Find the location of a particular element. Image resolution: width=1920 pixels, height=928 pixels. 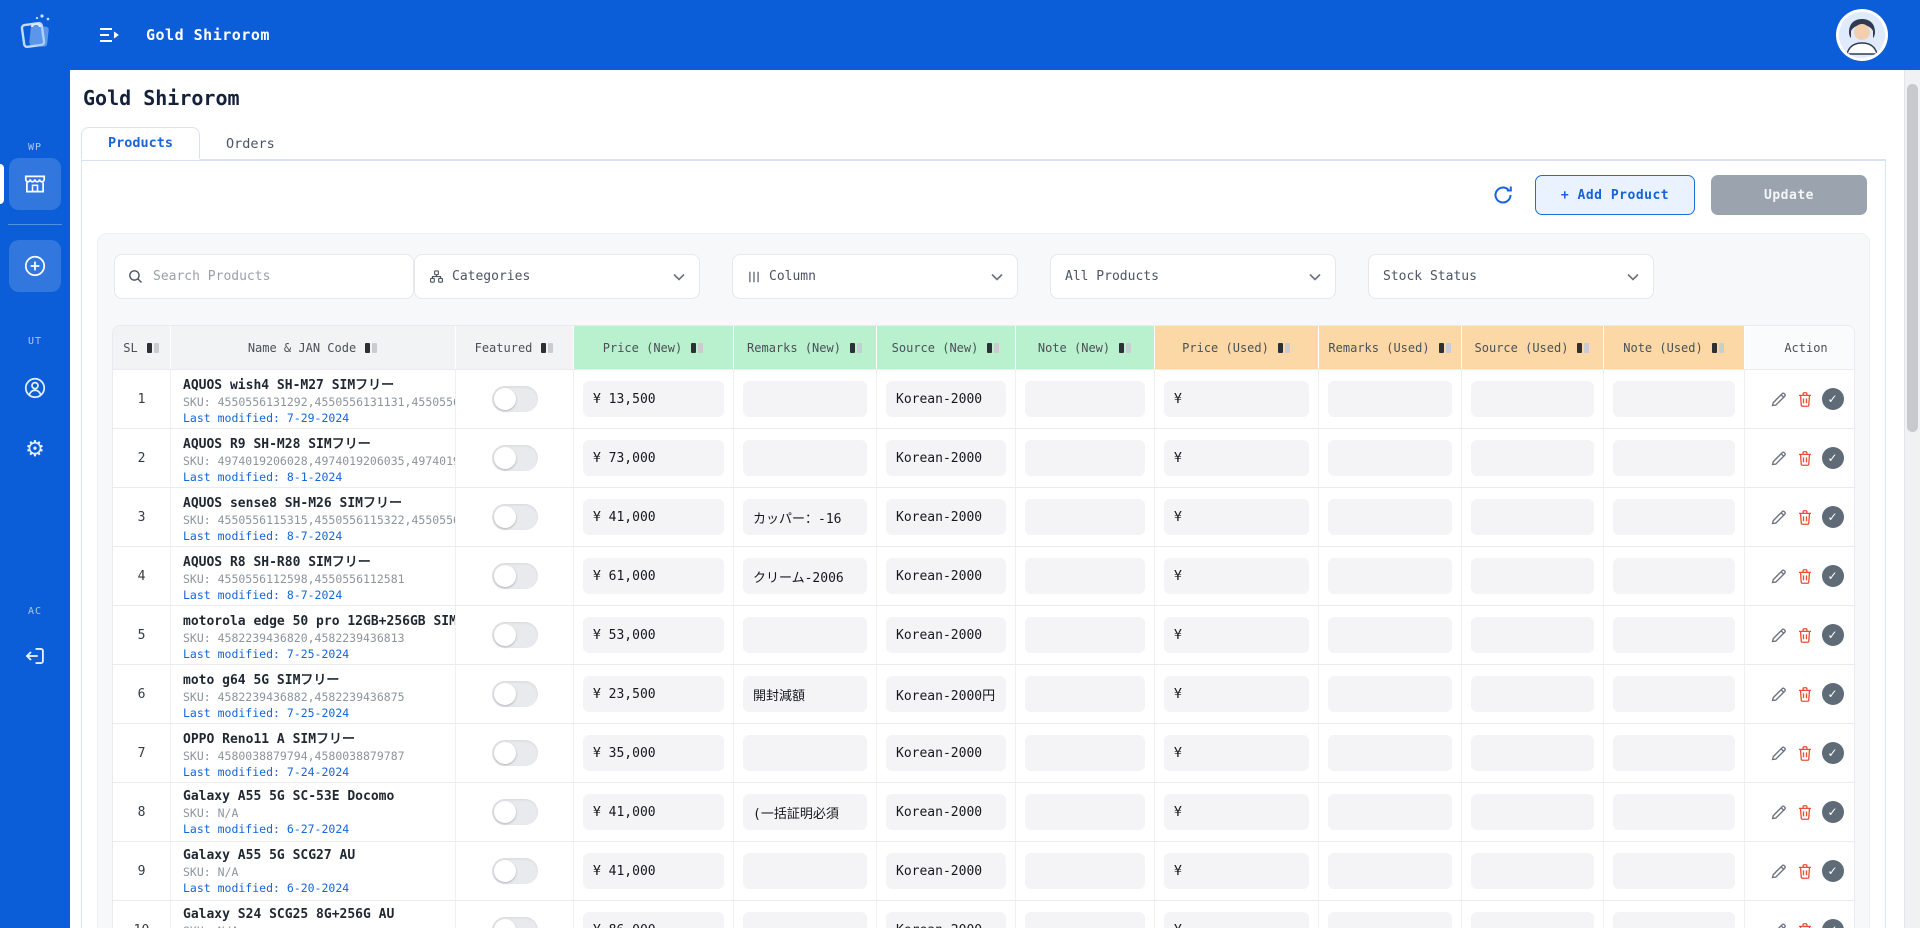

sidebar-add-button is located at coordinates (35, 266).